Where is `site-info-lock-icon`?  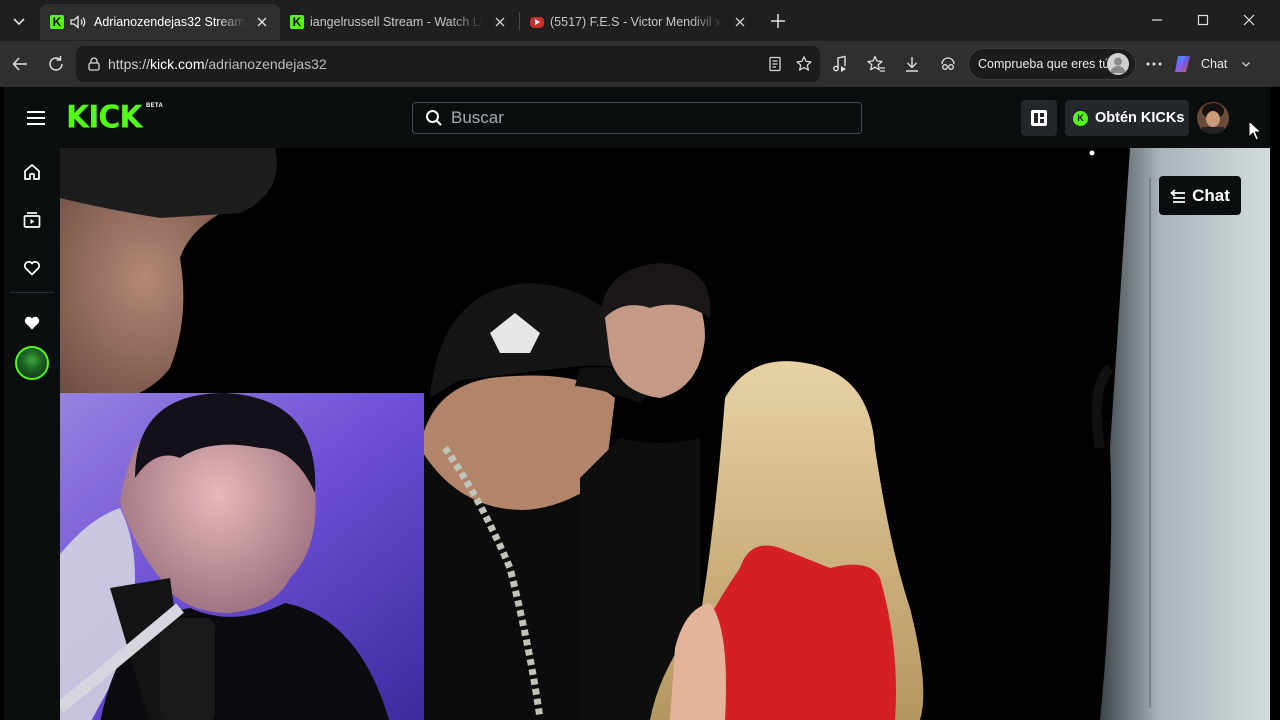 site-info-lock-icon is located at coordinates (94, 64).